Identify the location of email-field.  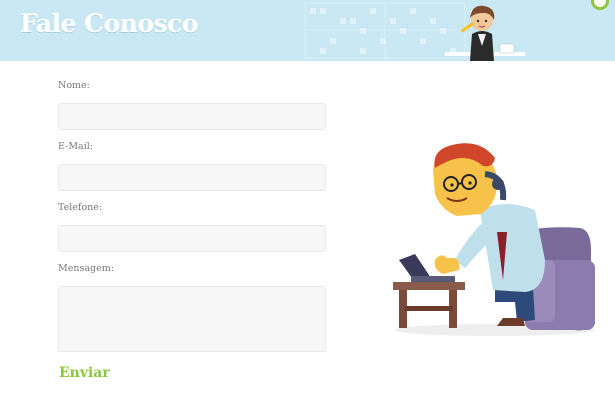
(192, 177).